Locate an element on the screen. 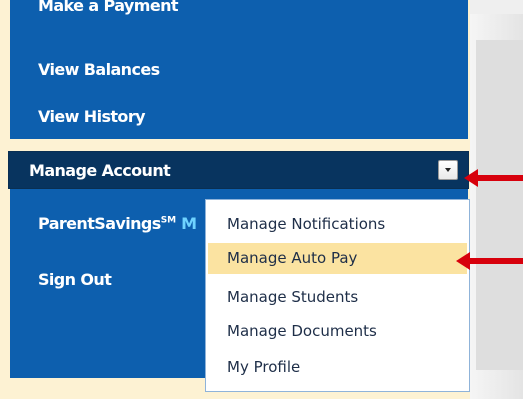 The width and height of the screenshot is (523, 399). background-page-top is located at coordinates (495, 7).